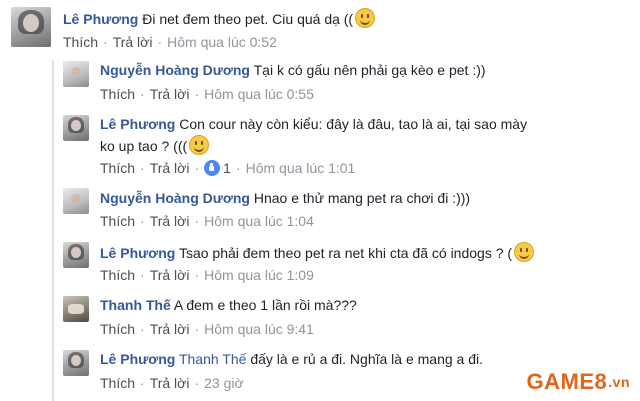  Describe the element at coordinates (135, 305) in the screenshot. I see `comment-author: Thanh Thế` at that location.